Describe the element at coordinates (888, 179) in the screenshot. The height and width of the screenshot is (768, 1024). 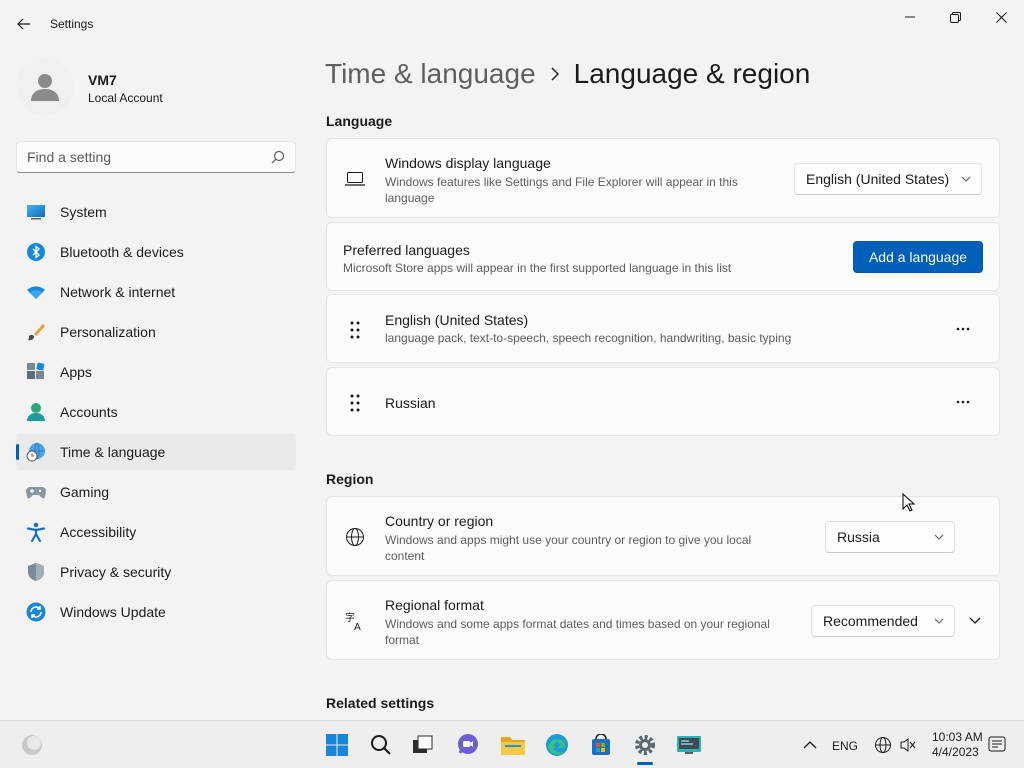
I see `display-language-dropdown: English (United States)` at that location.